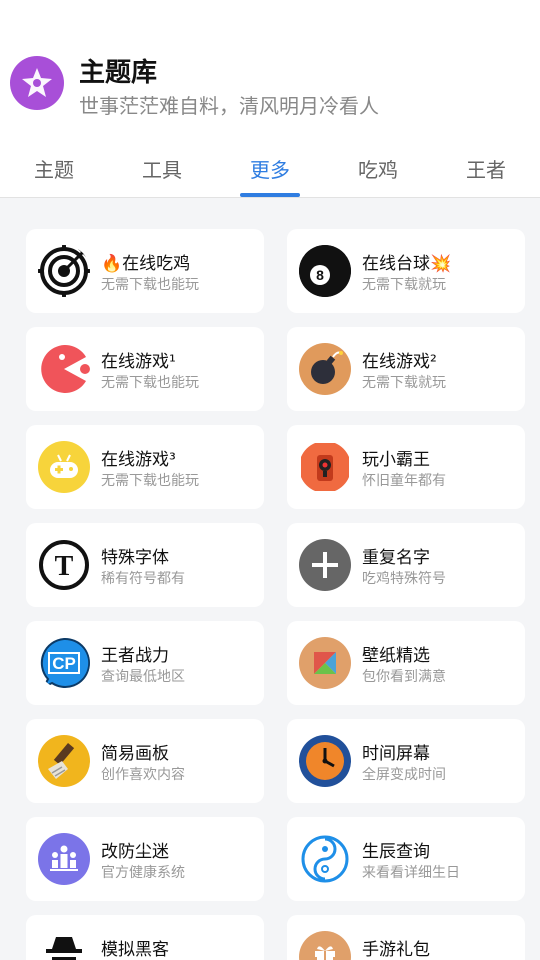 The height and width of the screenshot is (960, 540). I want to click on card-subtitle: 创作喜欢内容, so click(143, 775).